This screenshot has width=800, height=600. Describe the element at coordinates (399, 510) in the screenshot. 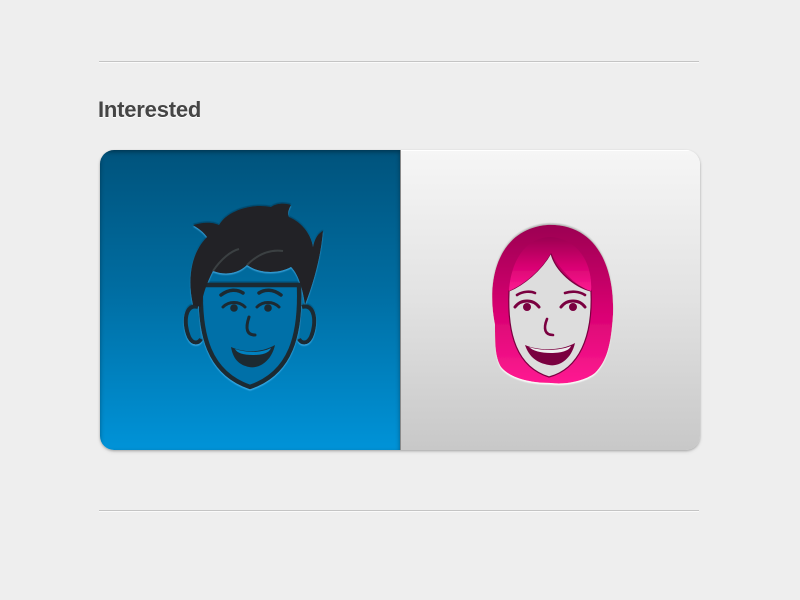

I see `bottom-divider` at that location.